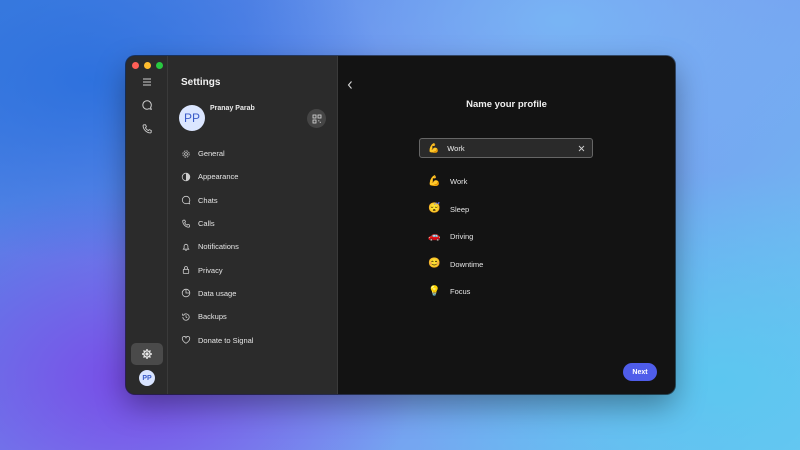 This screenshot has height=450, width=800. I want to click on settings-item-donate: Donate to Signal, so click(256, 339).